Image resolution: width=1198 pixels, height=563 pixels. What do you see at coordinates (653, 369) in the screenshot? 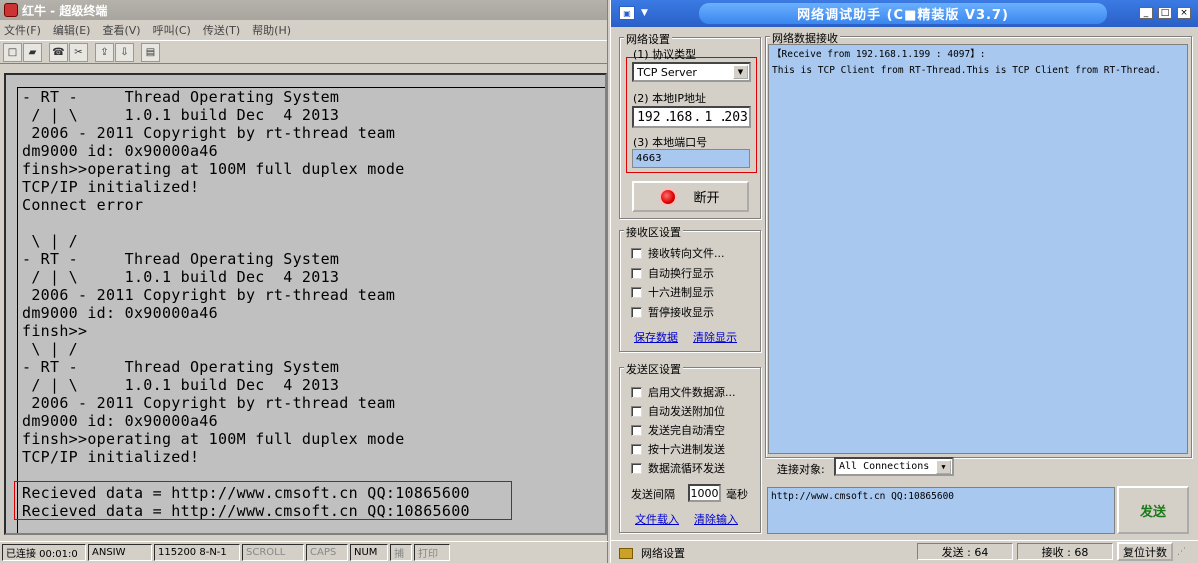
I see `send-settings-title: 发送区设置` at bounding box center [653, 369].